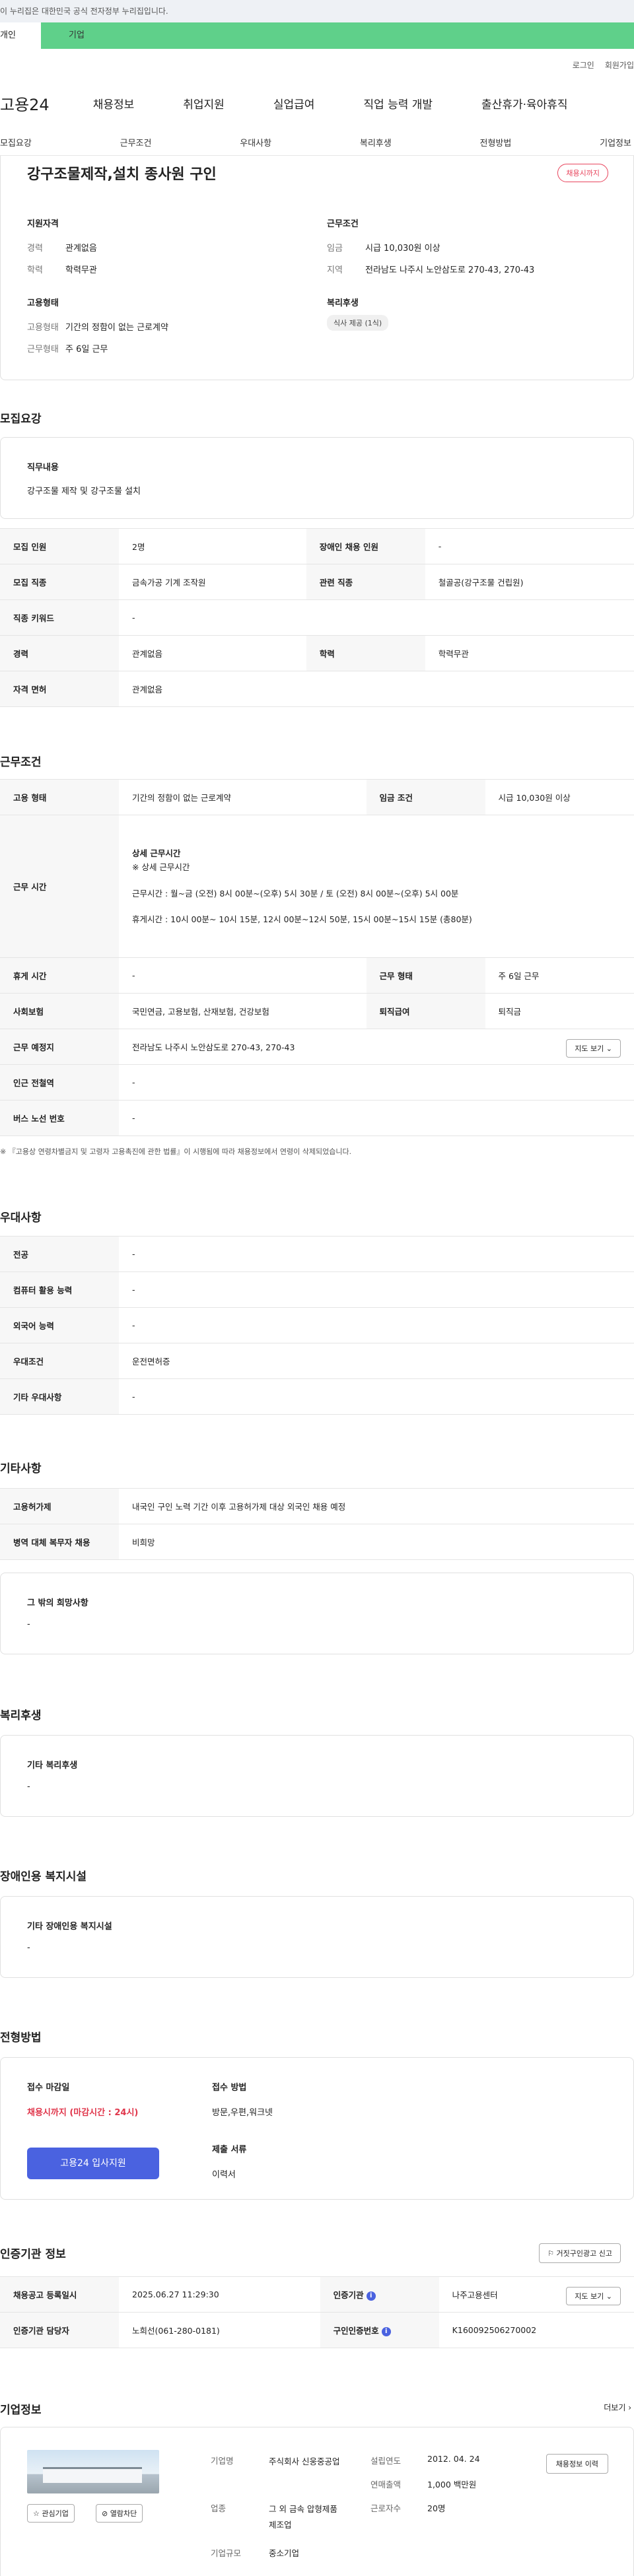 This screenshot has height=2576, width=634. What do you see at coordinates (536, 2330) in the screenshot?
I see `cell: K160092506270002` at bounding box center [536, 2330].